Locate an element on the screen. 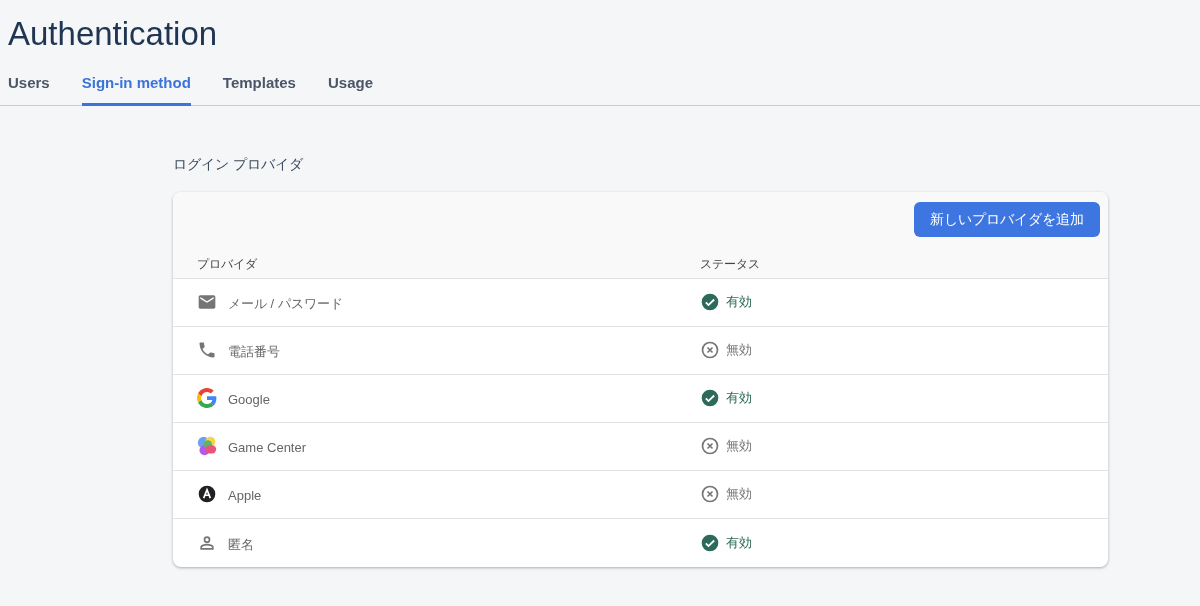 This screenshot has width=1200, height=606. tab: Usage is located at coordinates (350, 87).